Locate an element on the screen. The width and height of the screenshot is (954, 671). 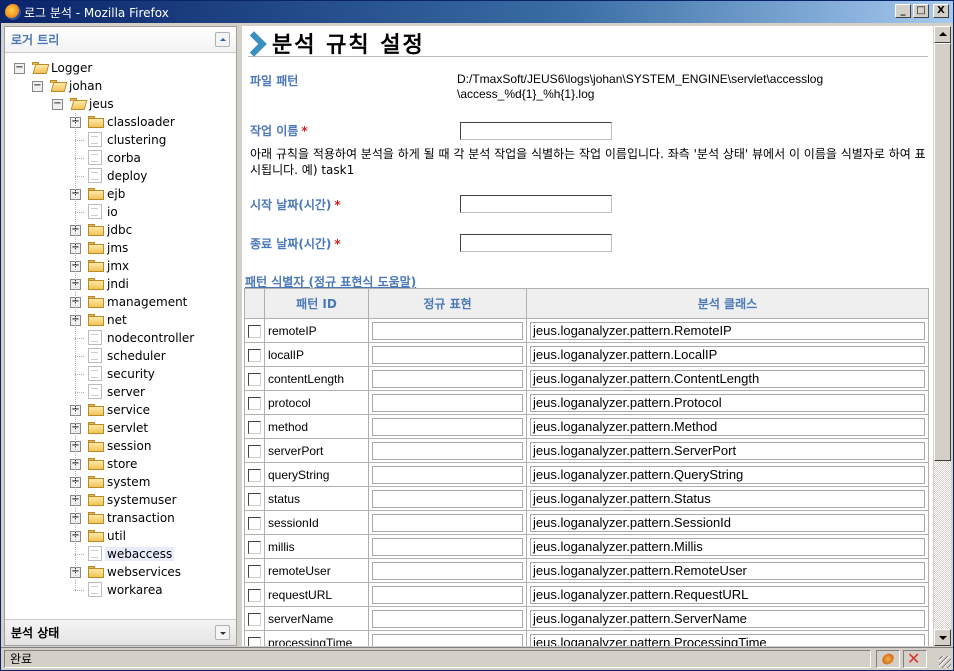
tree-node-label: nodecontroller is located at coordinates (150, 338).